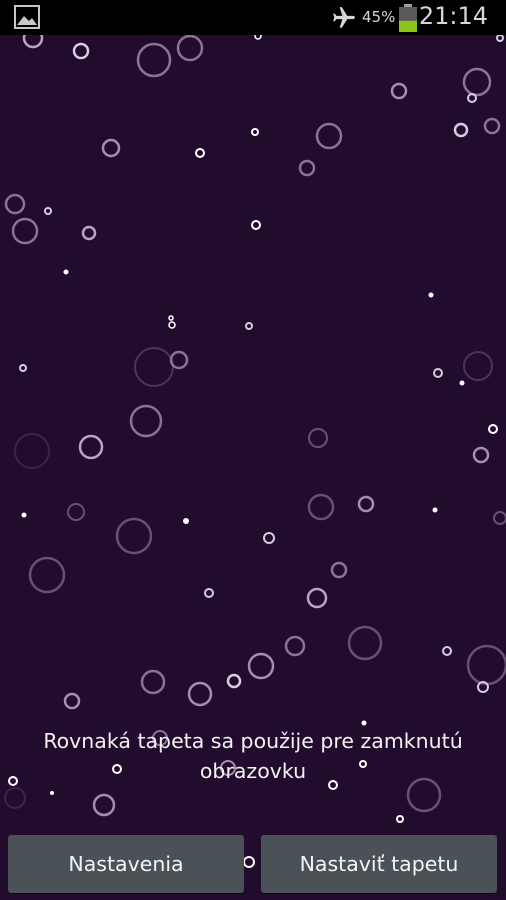 Image resolution: width=506 pixels, height=900 pixels. What do you see at coordinates (453, 16) in the screenshot?
I see `clock: 21:14` at bounding box center [453, 16].